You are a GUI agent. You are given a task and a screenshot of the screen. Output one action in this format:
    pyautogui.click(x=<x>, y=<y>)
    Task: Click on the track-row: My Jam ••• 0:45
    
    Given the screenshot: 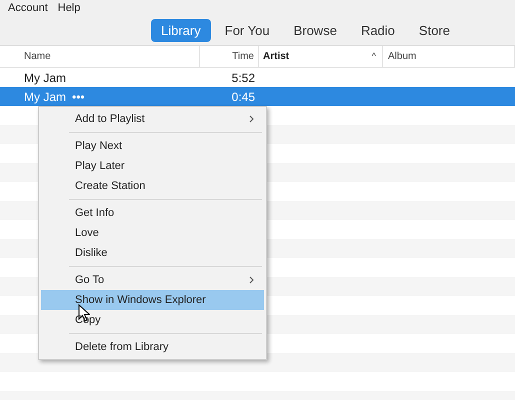 What is the action you would take?
    pyautogui.click(x=257, y=96)
    